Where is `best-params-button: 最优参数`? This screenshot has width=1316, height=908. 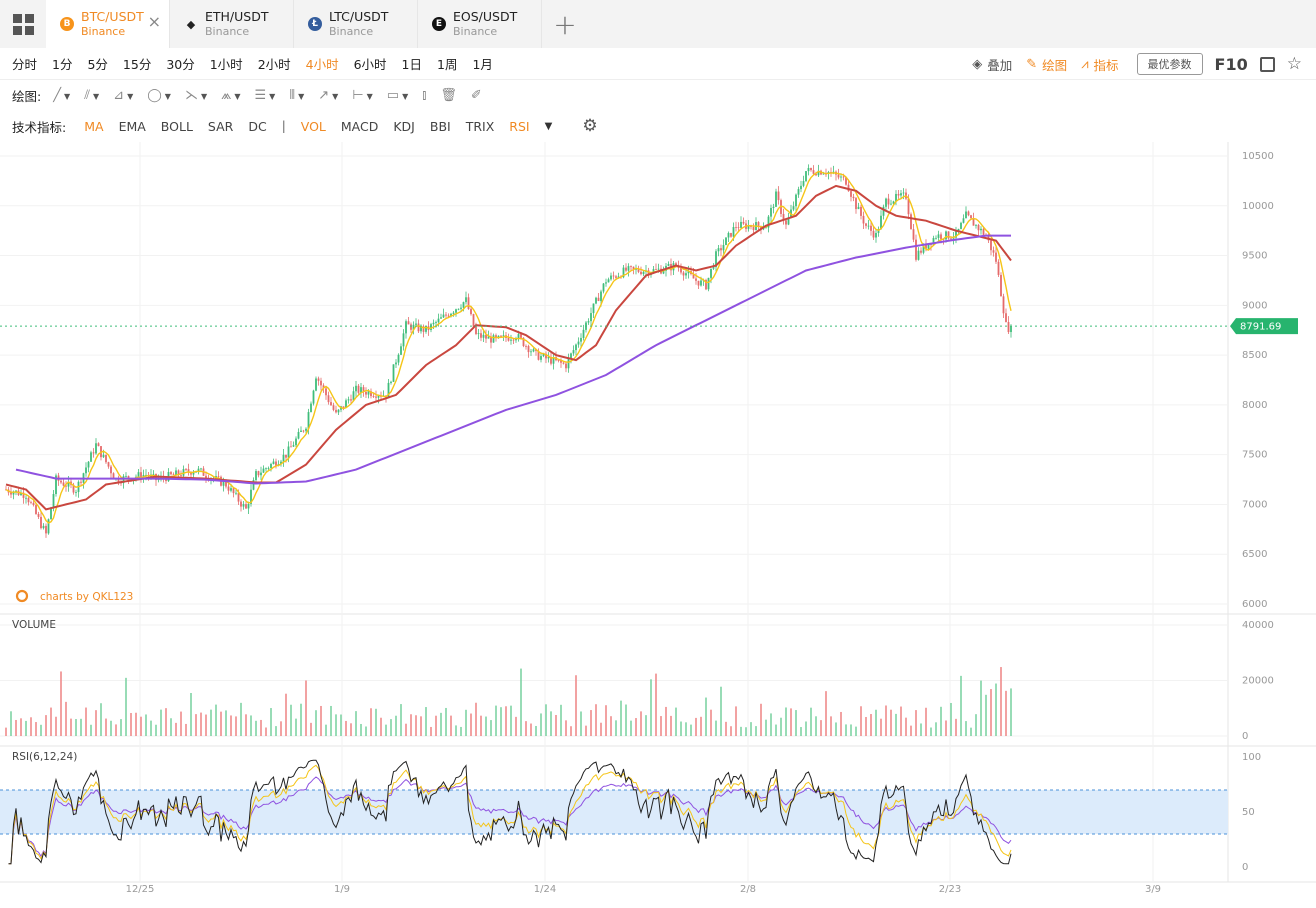 best-params-button: 最优参数 is located at coordinates (1169, 64).